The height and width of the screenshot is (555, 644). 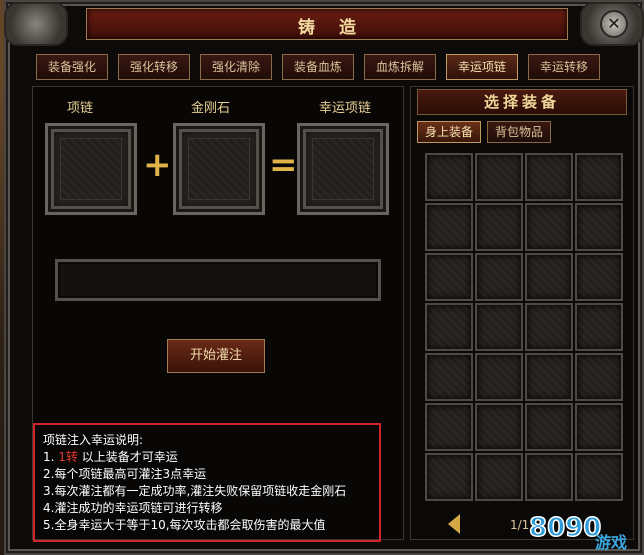 I want to click on progress-bar, so click(x=218, y=280).